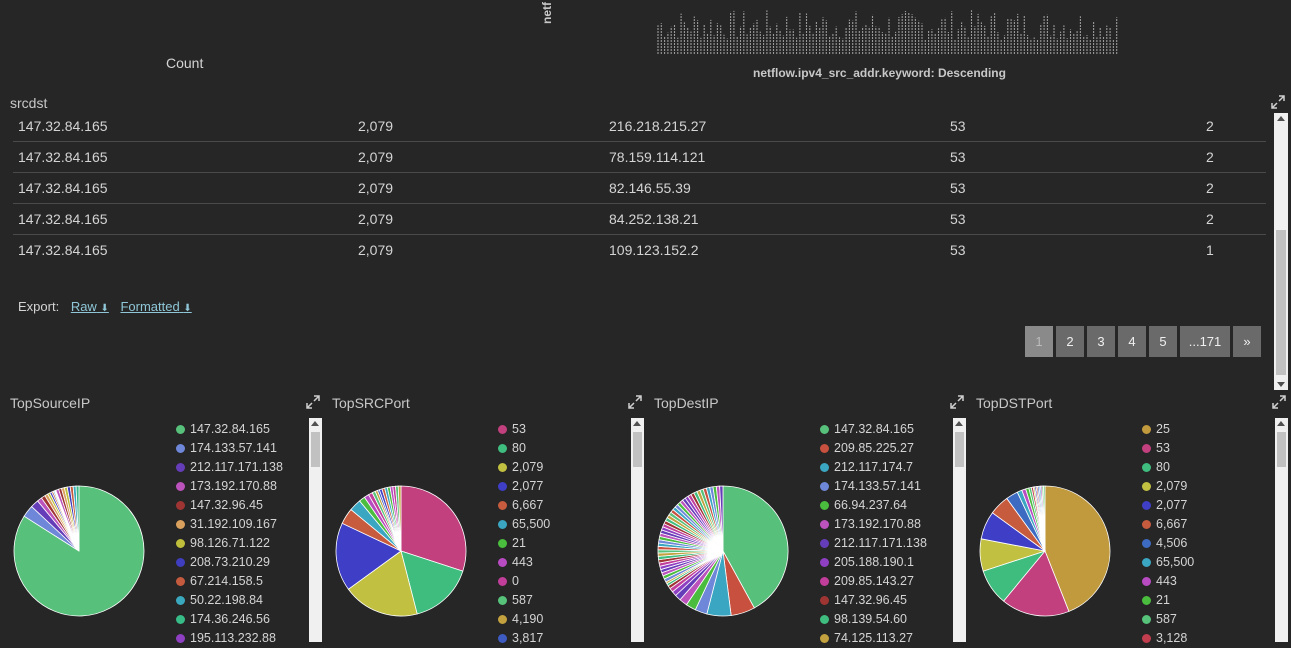 The image size is (1291, 648). What do you see at coordinates (1039, 341) in the screenshot?
I see `page-button: 1` at bounding box center [1039, 341].